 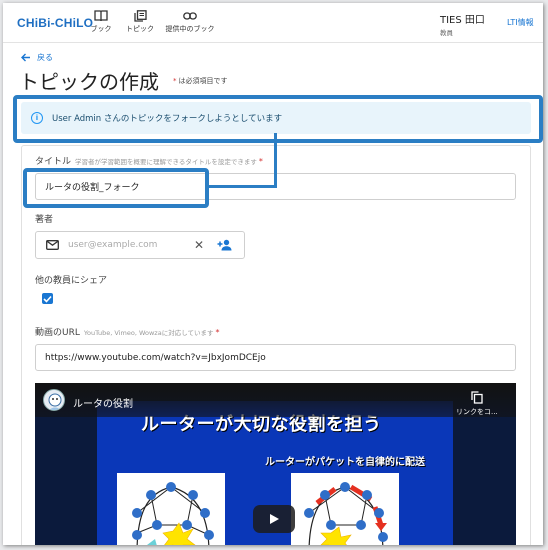 What do you see at coordinates (190, 22) in the screenshot?
I see `nav-linked-books: 提供中のブック` at bounding box center [190, 22].